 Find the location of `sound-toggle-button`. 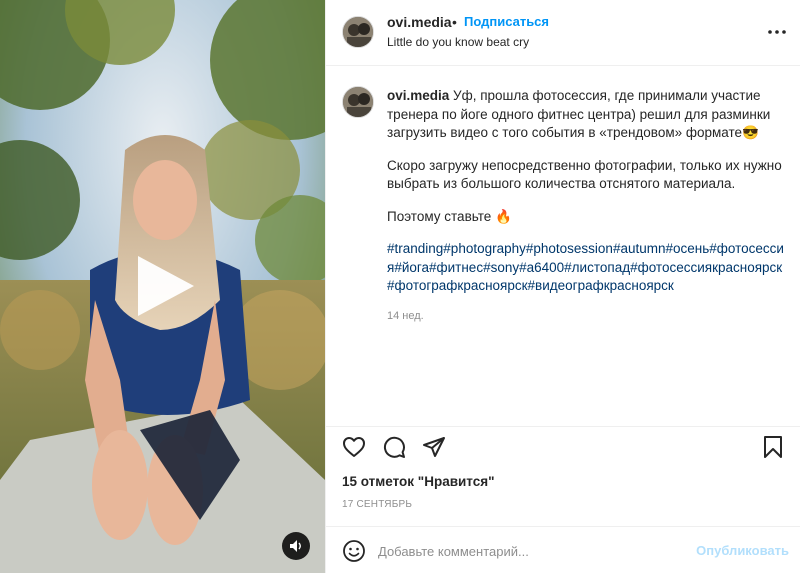

sound-toggle-button is located at coordinates (296, 546).